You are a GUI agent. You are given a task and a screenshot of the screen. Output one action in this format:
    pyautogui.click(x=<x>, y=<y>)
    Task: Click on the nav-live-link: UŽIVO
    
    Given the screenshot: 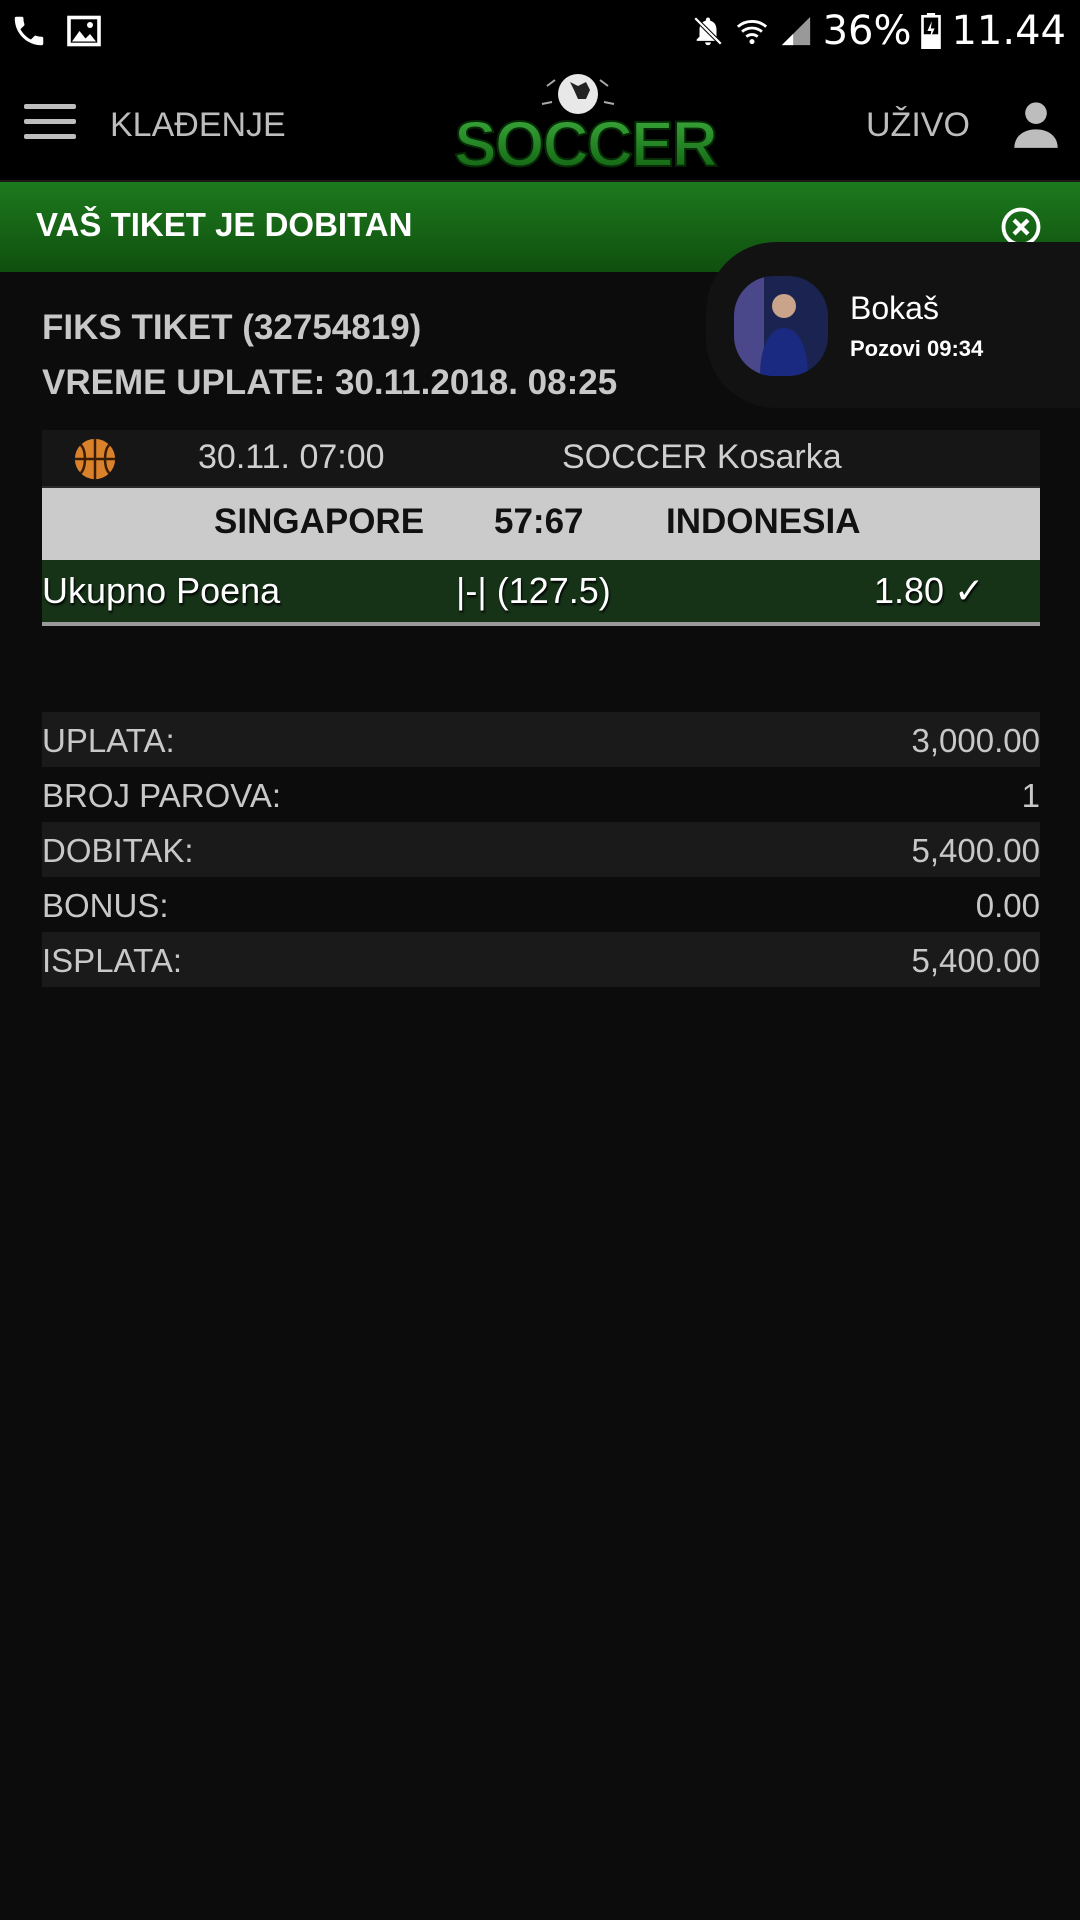 What is the action you would take?
    pyautogui.click(x=918, y=125)
    